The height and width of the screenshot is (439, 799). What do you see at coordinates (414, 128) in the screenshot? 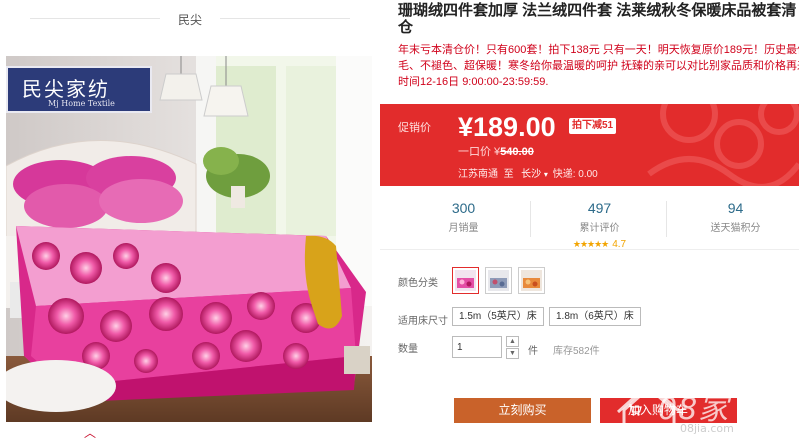
I see `promo-price-label: 促销价` at bounding box center [414, 128].